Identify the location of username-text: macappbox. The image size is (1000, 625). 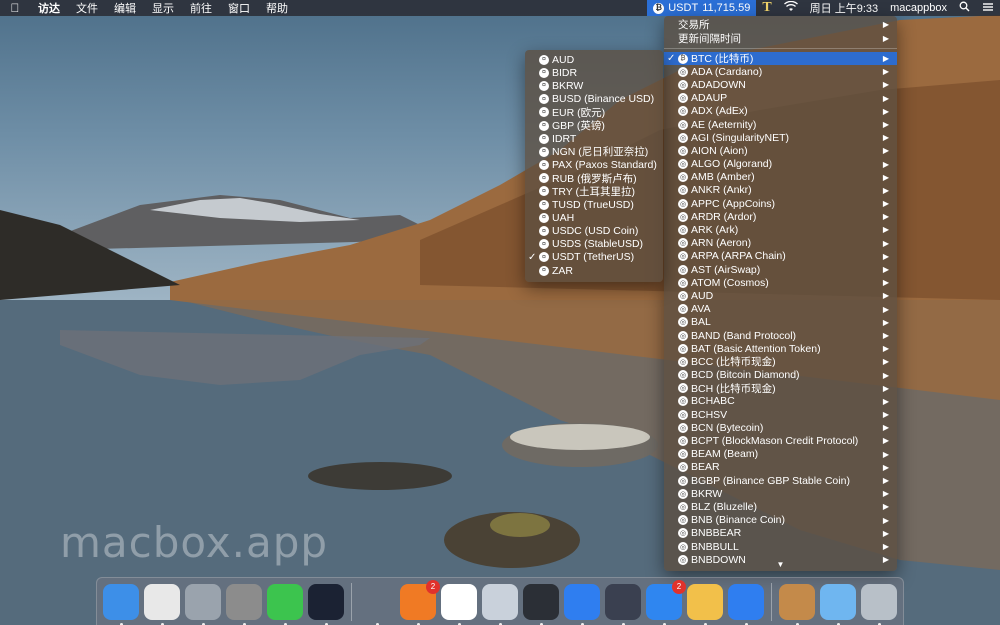
(918, 8).